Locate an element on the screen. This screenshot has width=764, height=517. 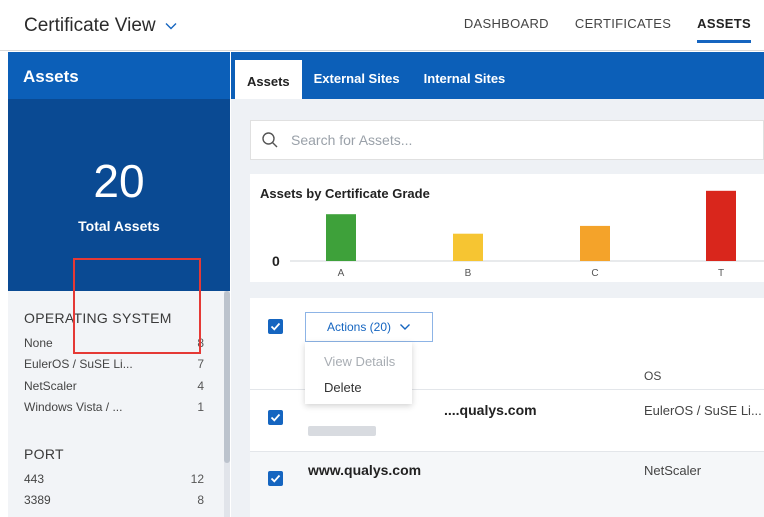
y-tick-label: 0 is located at coordinates (276, 261).